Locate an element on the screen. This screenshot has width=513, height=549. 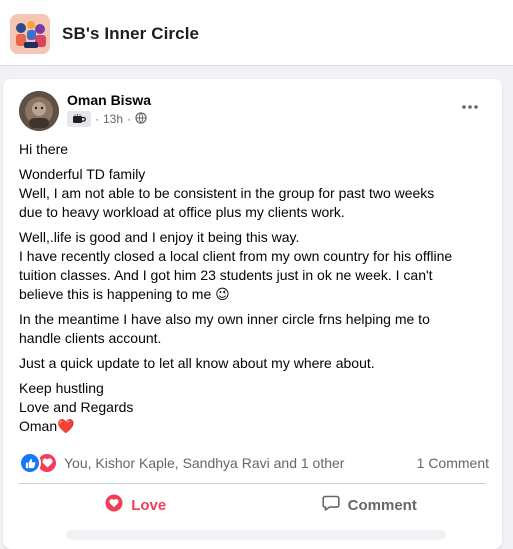
post-line: believe this is happening to me 😉 is located at coordinates (124, 294).